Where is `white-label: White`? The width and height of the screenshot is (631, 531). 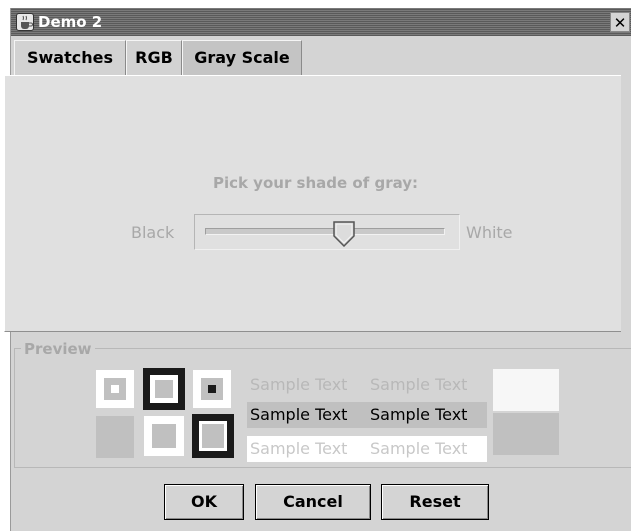 white-label: White is located at coordinates (489, 232).